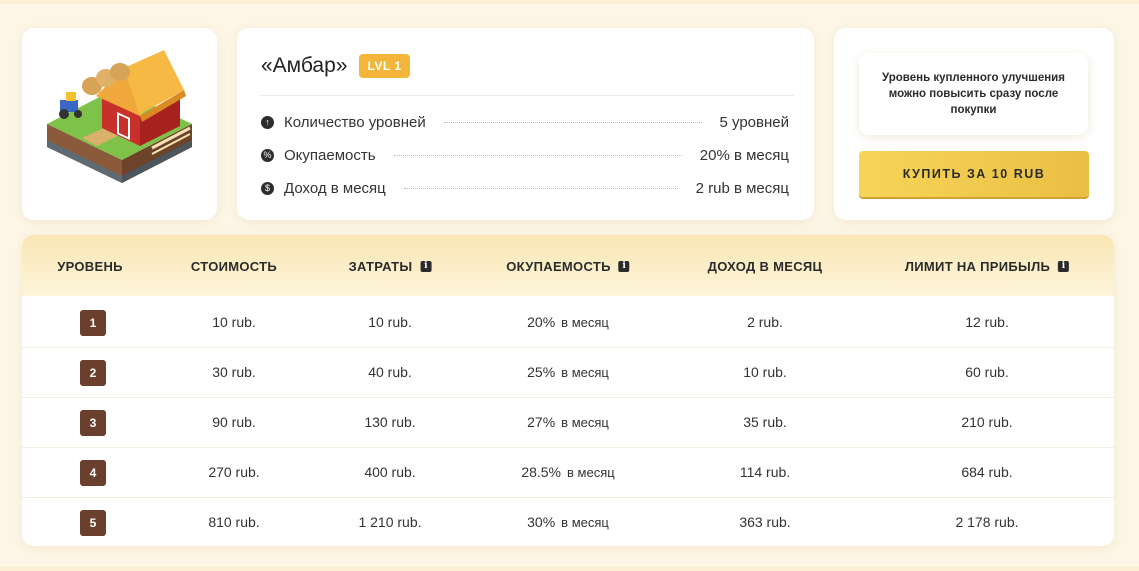  What do you see at coordinates (234, 472) in the screenshot?
I see `cell-cost: 270 rub.` at bounding box center [234, 472].